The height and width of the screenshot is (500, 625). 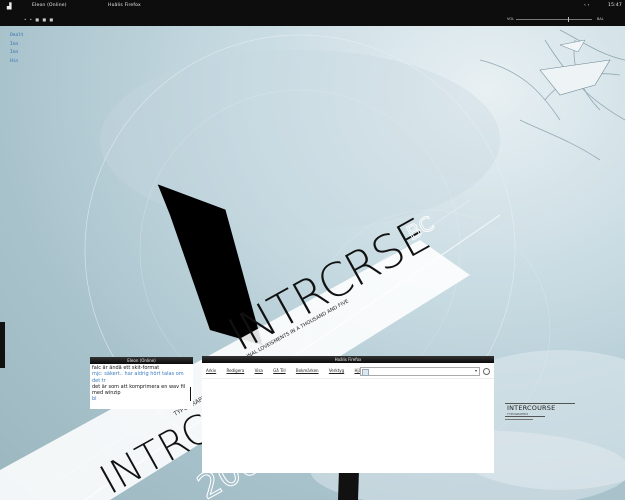 What do you see at coordinates (9, 6) in the screenshot?
I see `menu-icon: ▟` at bounding box center [9, 6].